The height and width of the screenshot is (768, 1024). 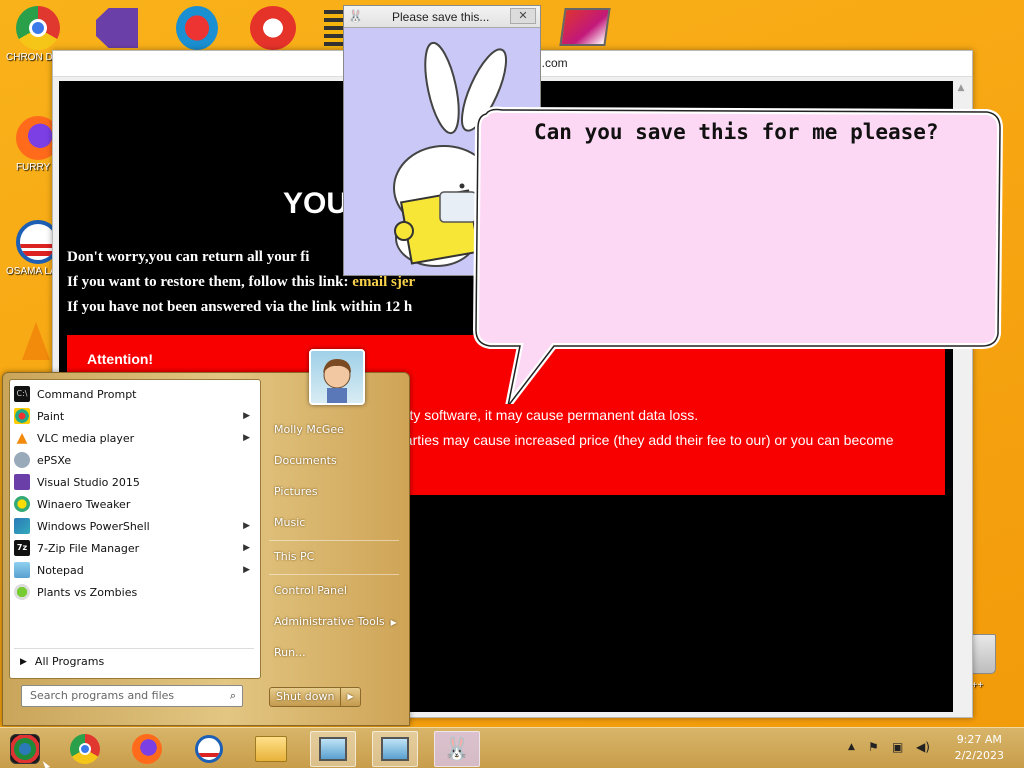 I want to click on taskbar-obama-app, so click(x=209, y=749).